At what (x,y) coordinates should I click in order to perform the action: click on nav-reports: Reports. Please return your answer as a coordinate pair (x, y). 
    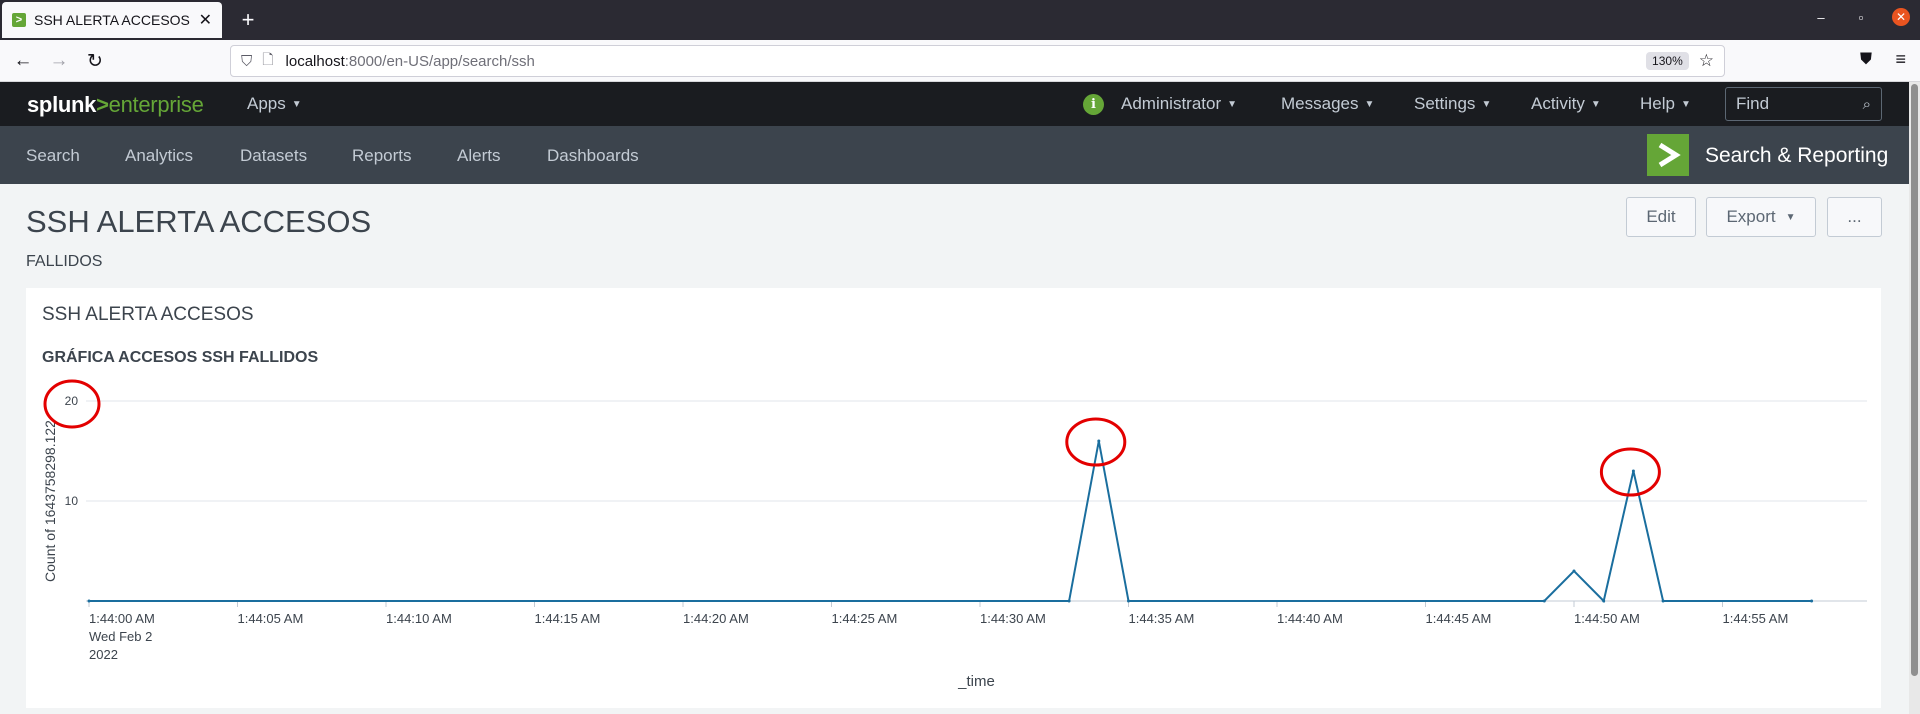
    Looking at the image, I should click on (382, 156).